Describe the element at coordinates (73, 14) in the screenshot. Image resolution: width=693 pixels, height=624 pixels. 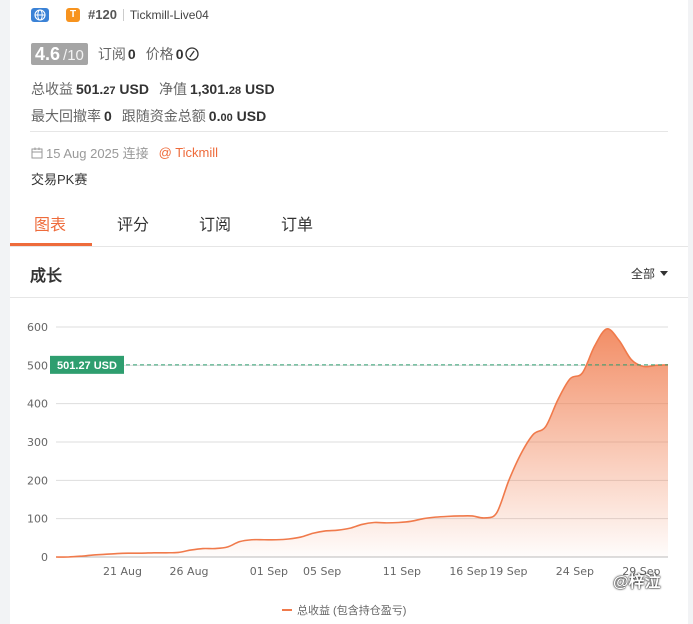
I see `broker-badge-icon: T` at that location.